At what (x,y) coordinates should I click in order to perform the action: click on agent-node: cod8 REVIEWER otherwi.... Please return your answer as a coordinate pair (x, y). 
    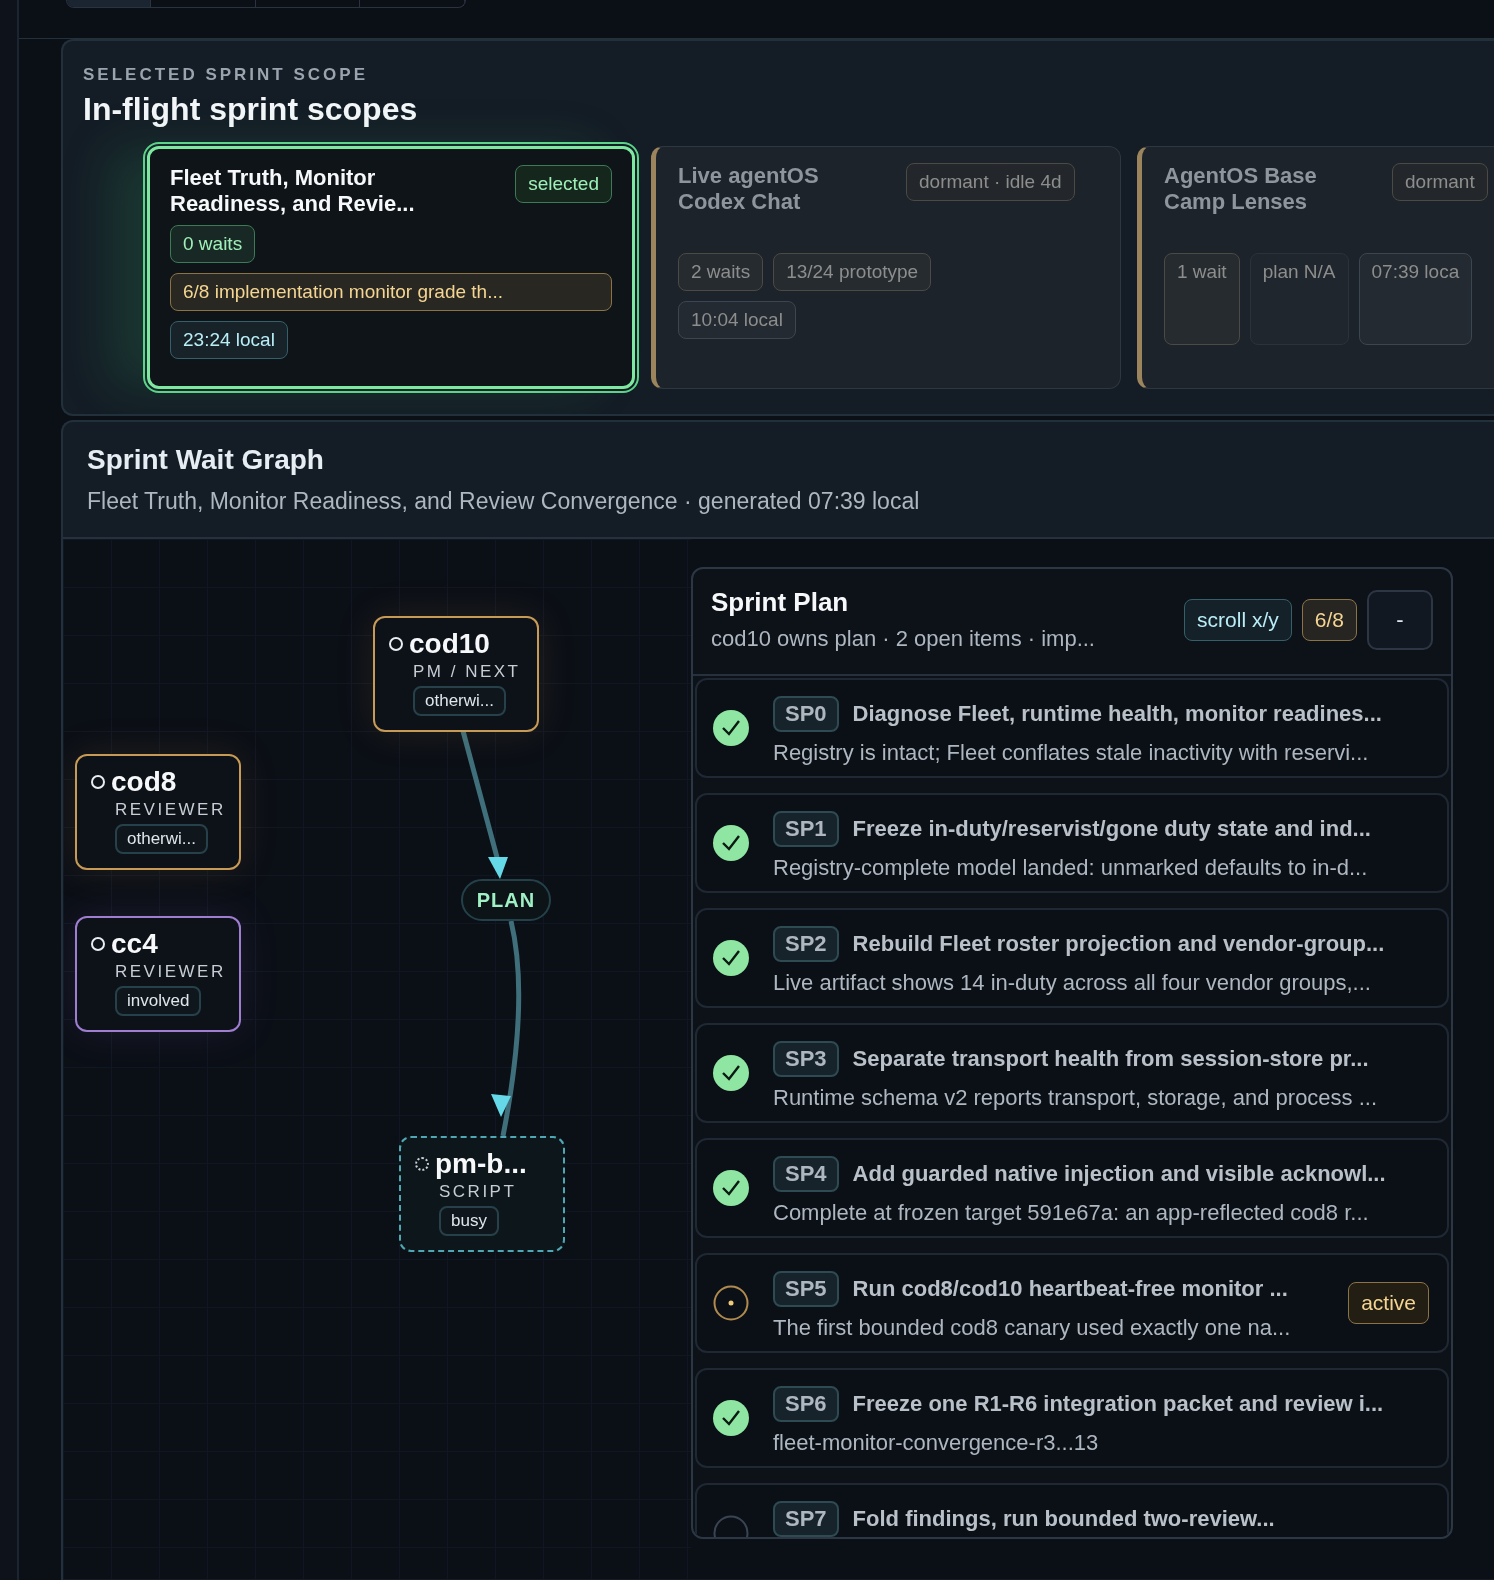
    Looking at the image, I should click on (158, 812).